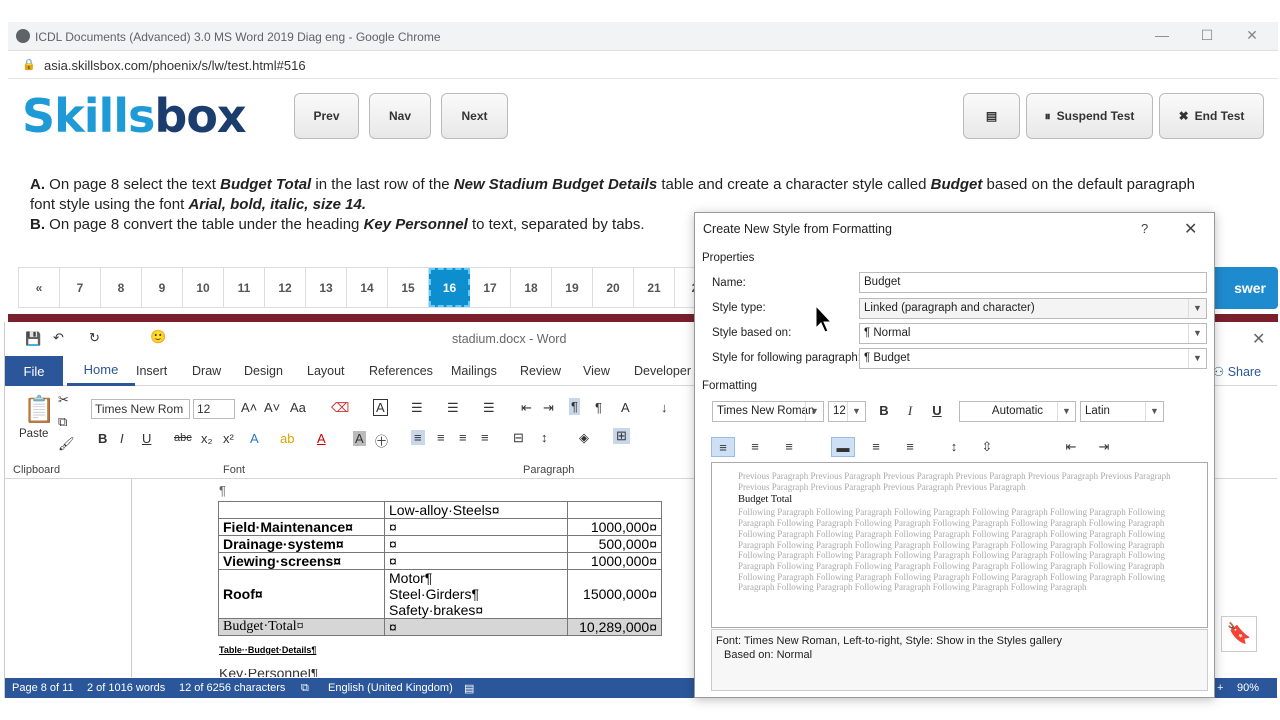  What do you see at coordinates (449, 287) in the screenshot?
I see `pager-page-16: 16` at bounding box center [449, 287].